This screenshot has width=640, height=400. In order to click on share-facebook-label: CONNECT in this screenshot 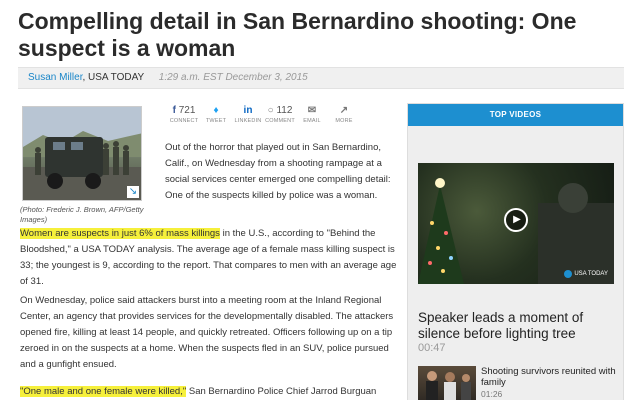, I will do `click(184, 121)`.